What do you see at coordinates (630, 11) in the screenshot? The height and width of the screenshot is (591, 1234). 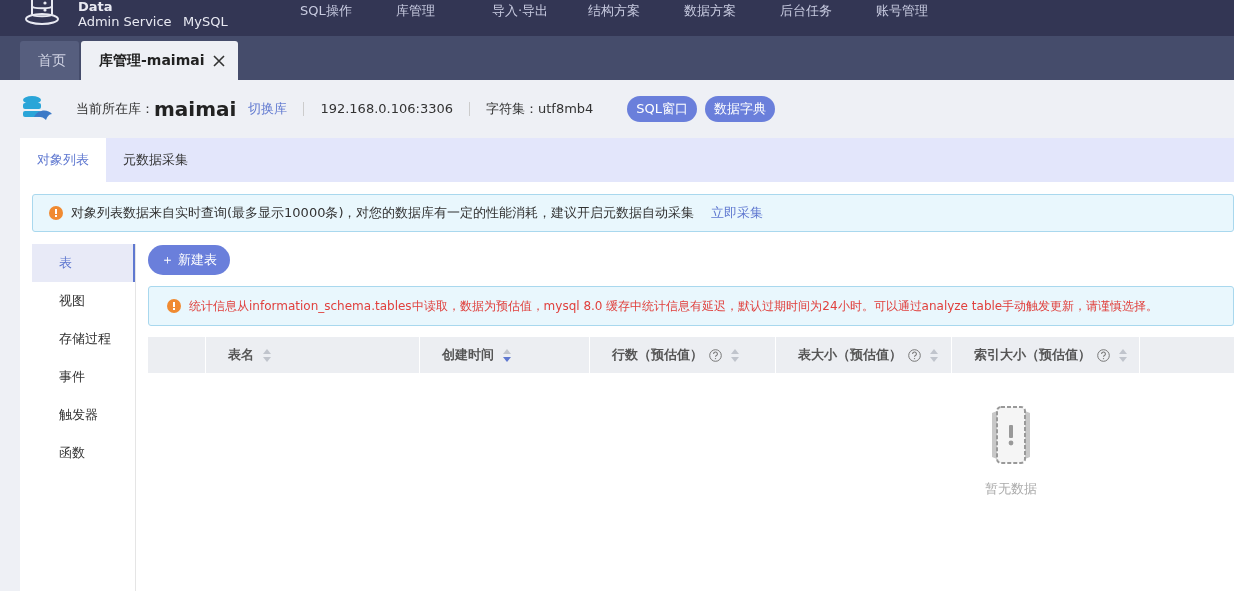 I see `menu-item: 结构方案` at bounding box center [630, 11].